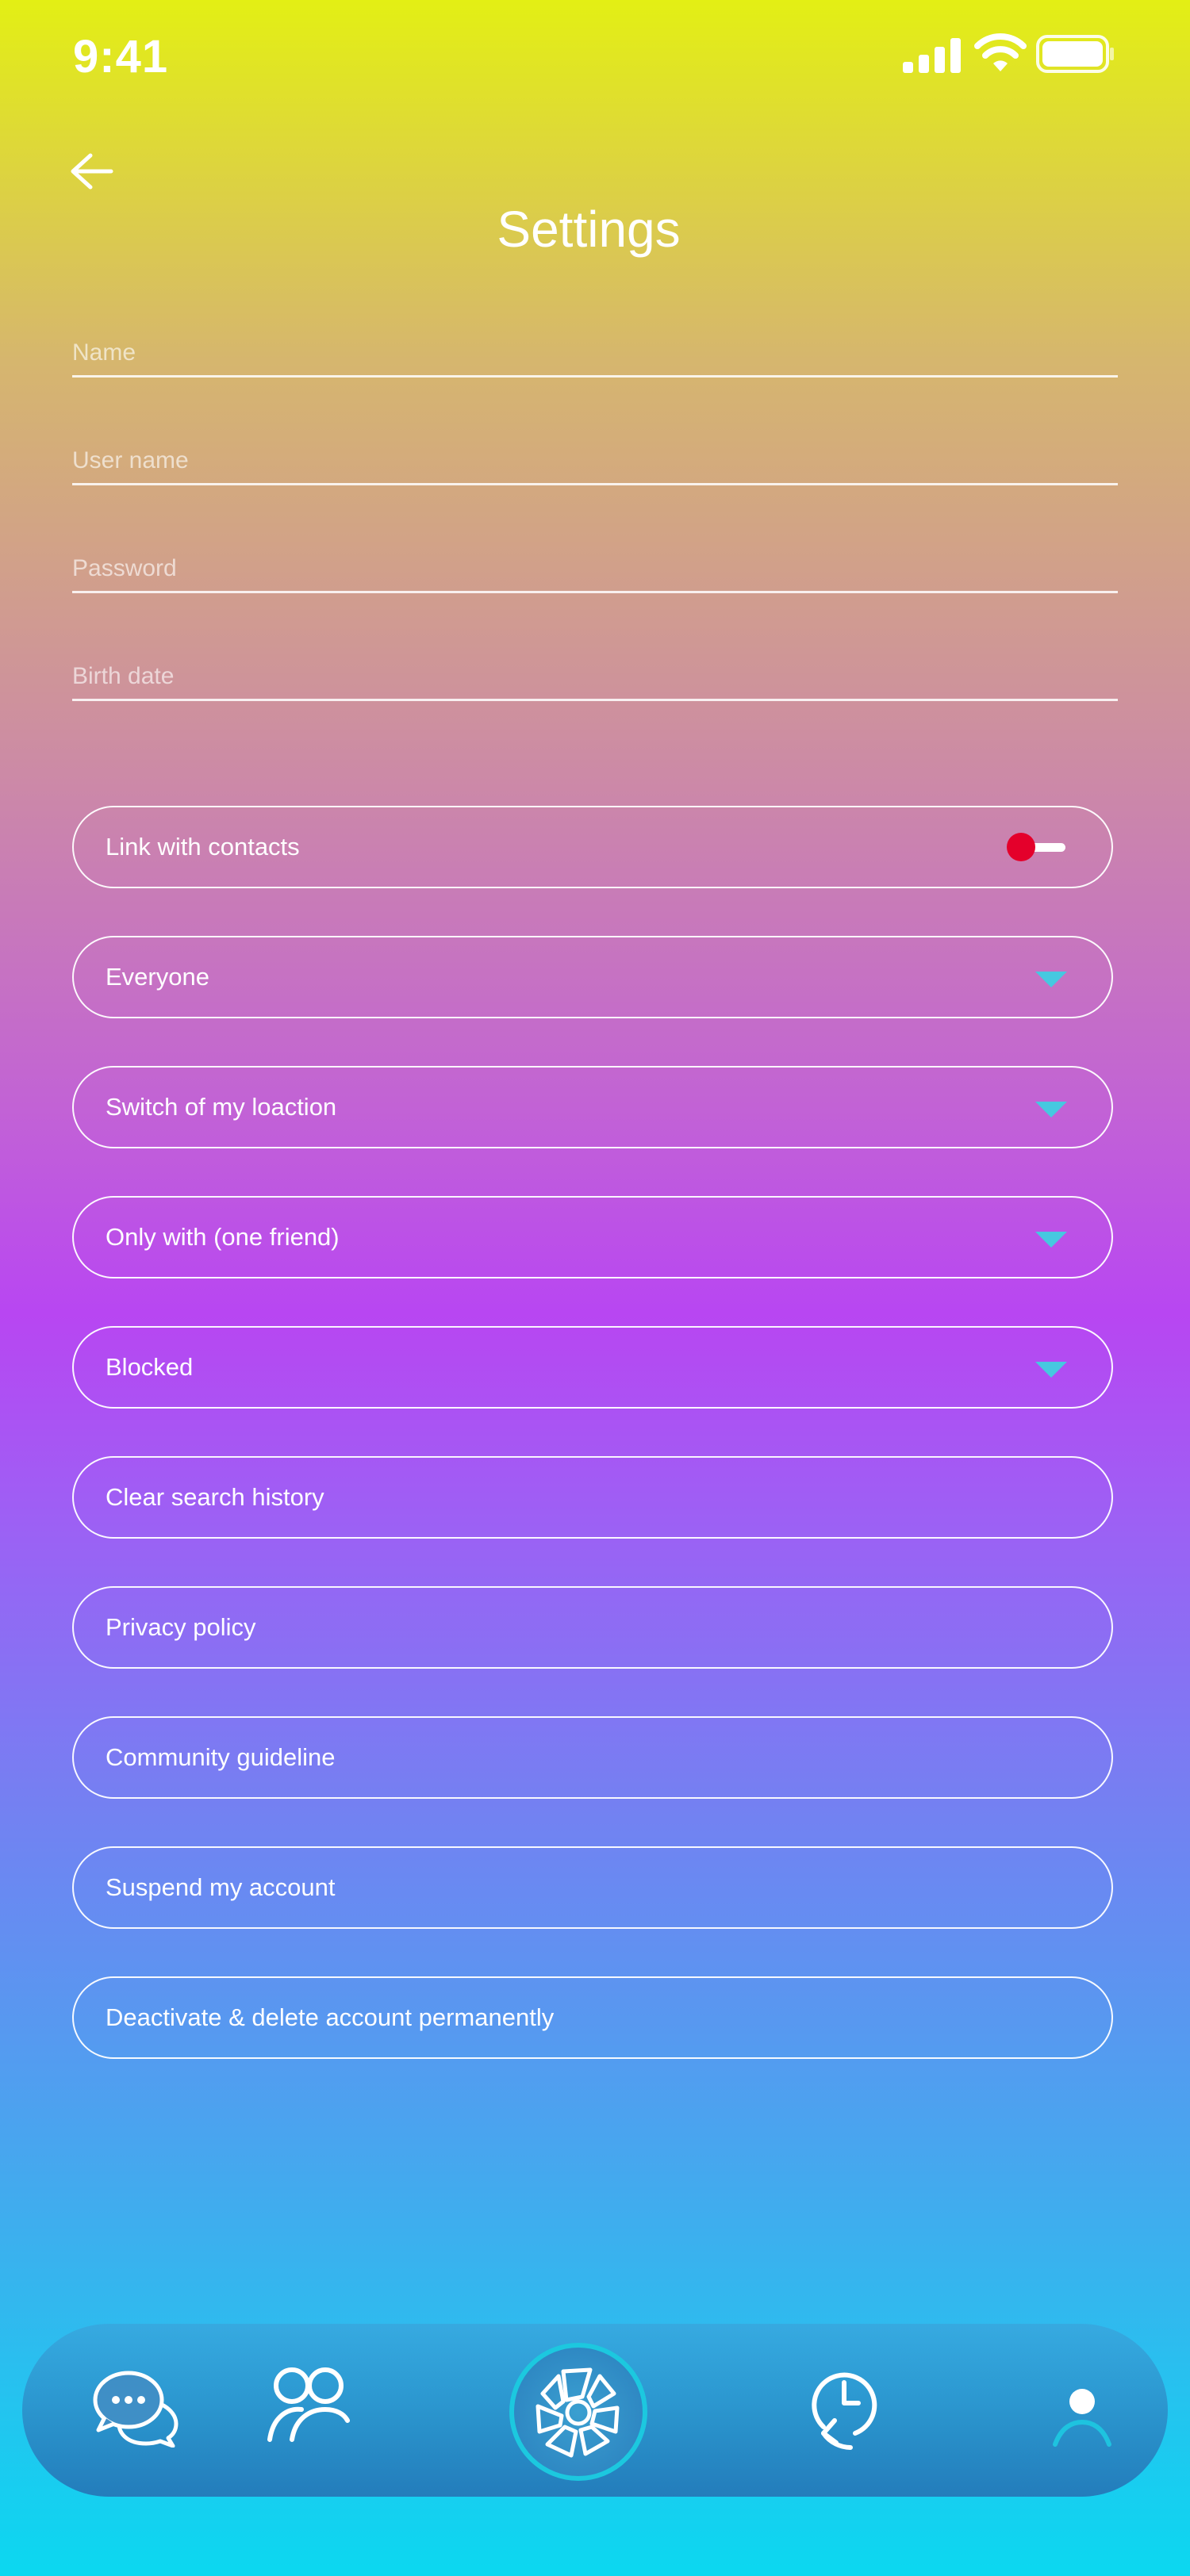  I want to click on camera-shutter-button, so click(578, 2412).